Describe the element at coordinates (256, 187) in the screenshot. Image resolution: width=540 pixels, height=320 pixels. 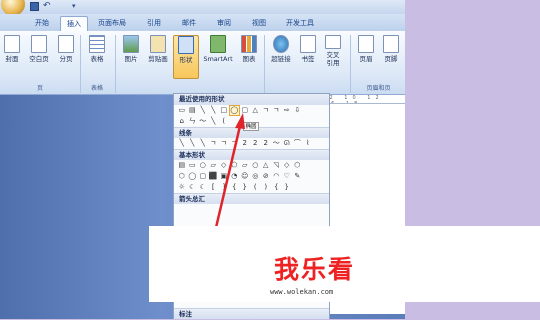
I see `left-paren-shape-icon: (` at that location.